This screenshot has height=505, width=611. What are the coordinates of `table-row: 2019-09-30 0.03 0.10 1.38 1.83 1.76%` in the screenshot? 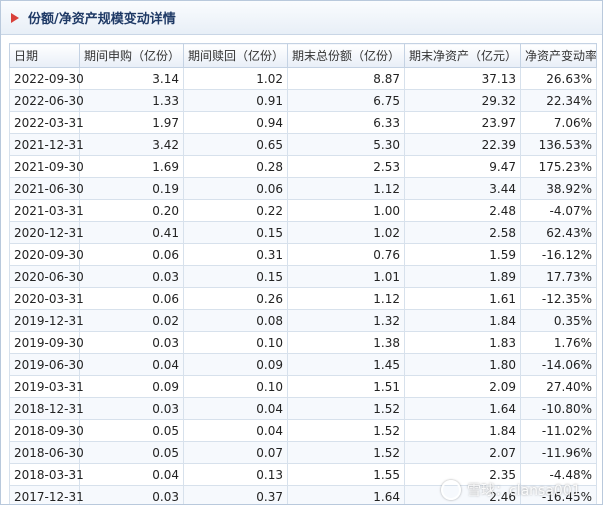 It's located at (303, 342).